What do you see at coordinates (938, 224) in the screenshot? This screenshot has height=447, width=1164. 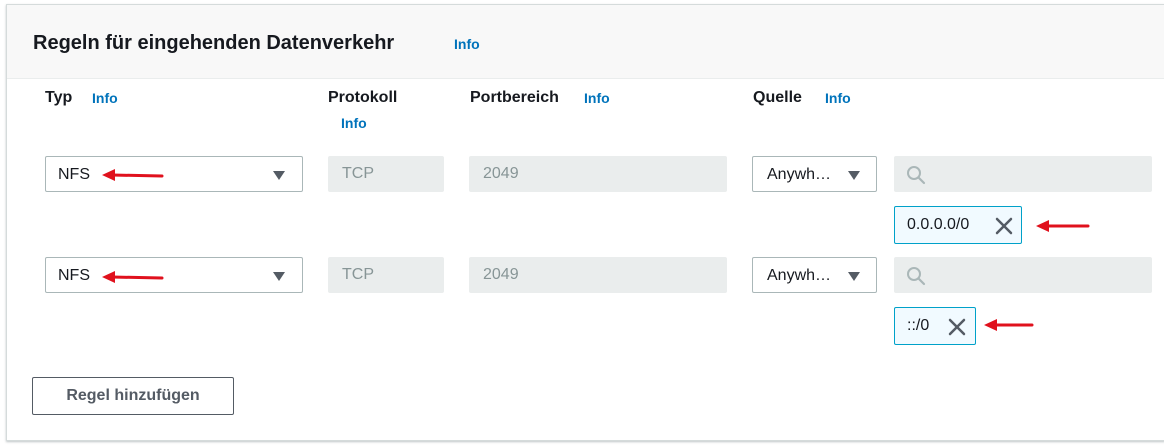 I see `rule-1-cidr-value: 0.0.0.0/0` at bounding box center [938, 224].